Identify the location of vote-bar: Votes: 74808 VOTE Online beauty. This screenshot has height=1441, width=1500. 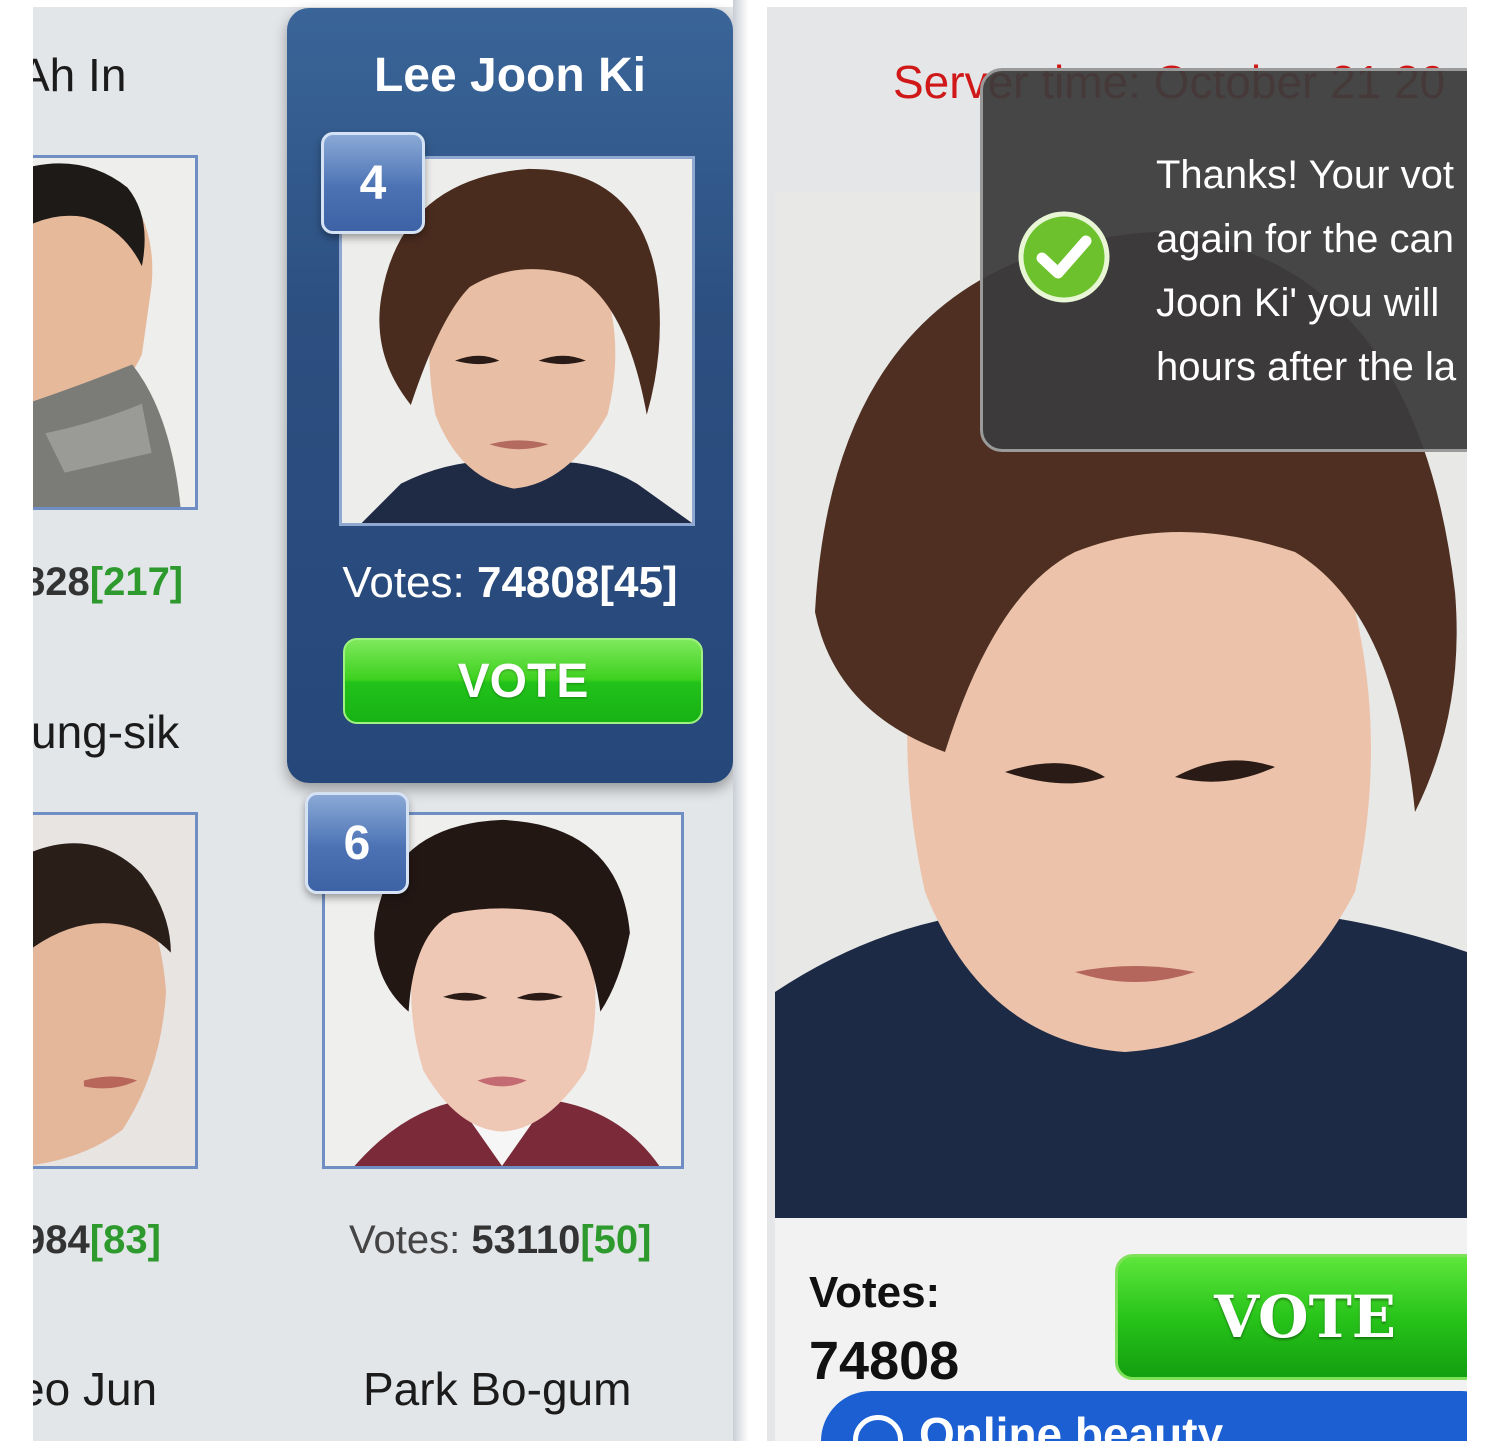
(1121, 1329).